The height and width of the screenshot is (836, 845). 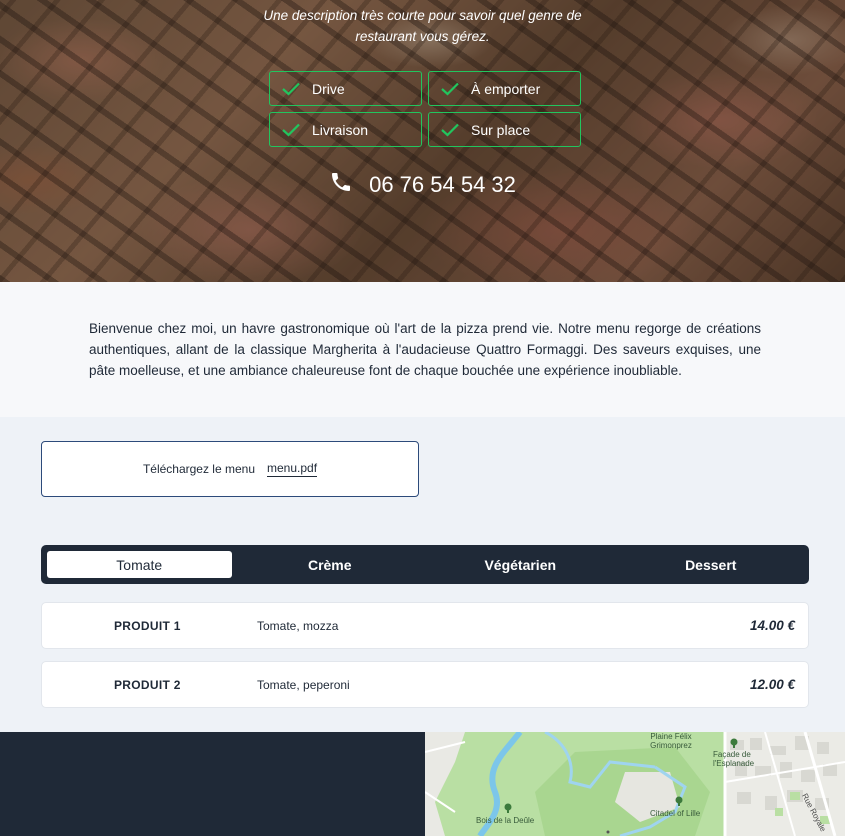 What do you see at coordinates (341, 185) in the screenshot?
I see `phone-icon` at bounding box center [341, 185].